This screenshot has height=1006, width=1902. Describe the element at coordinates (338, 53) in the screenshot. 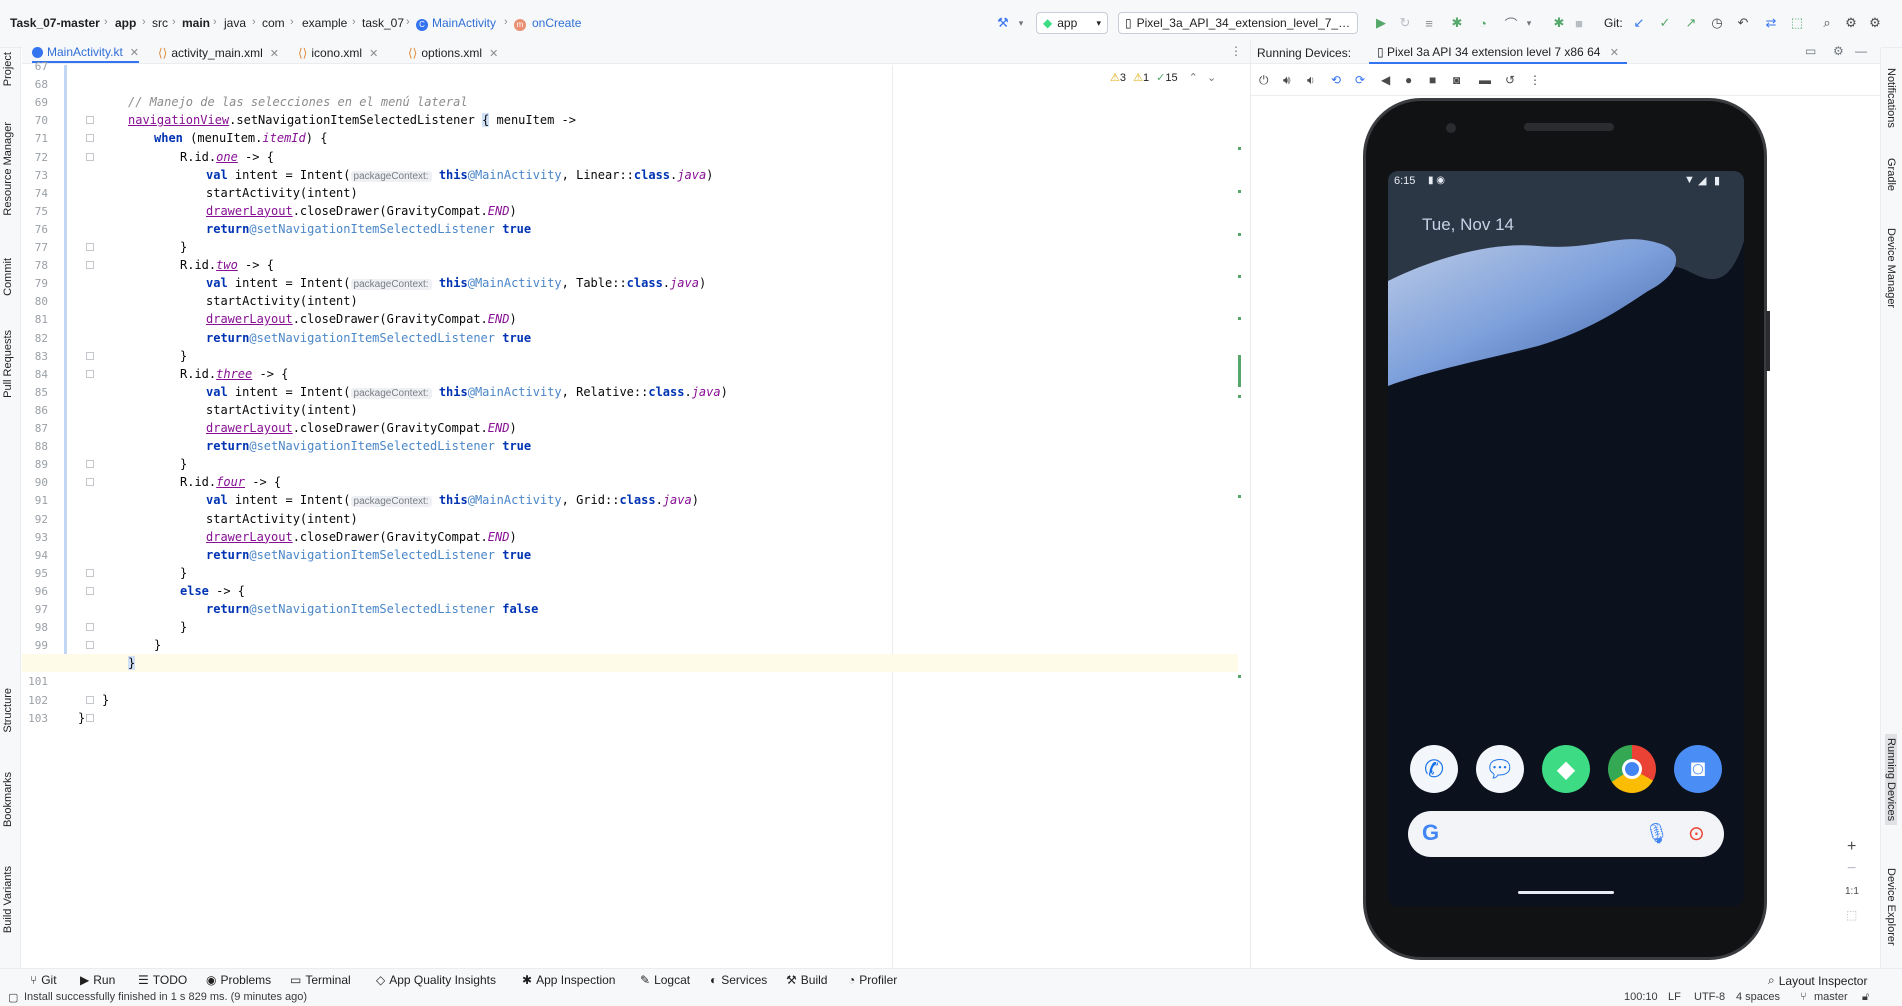

I see `tab-icono: ⟨⟩ icono.xml ✕` at that location.